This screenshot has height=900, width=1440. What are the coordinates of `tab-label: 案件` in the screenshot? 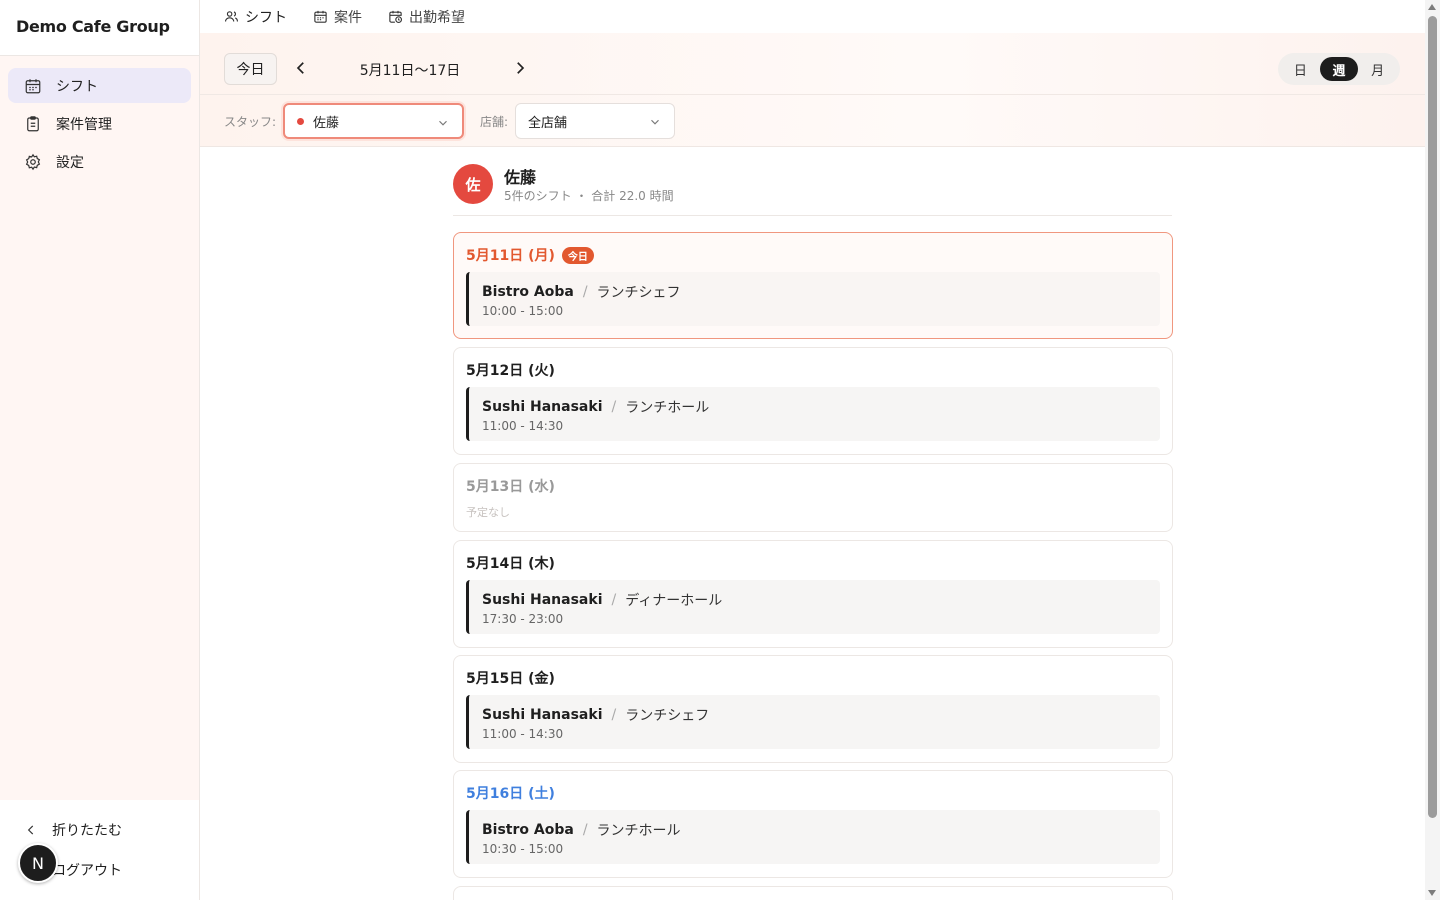 It's located at (348, 17).